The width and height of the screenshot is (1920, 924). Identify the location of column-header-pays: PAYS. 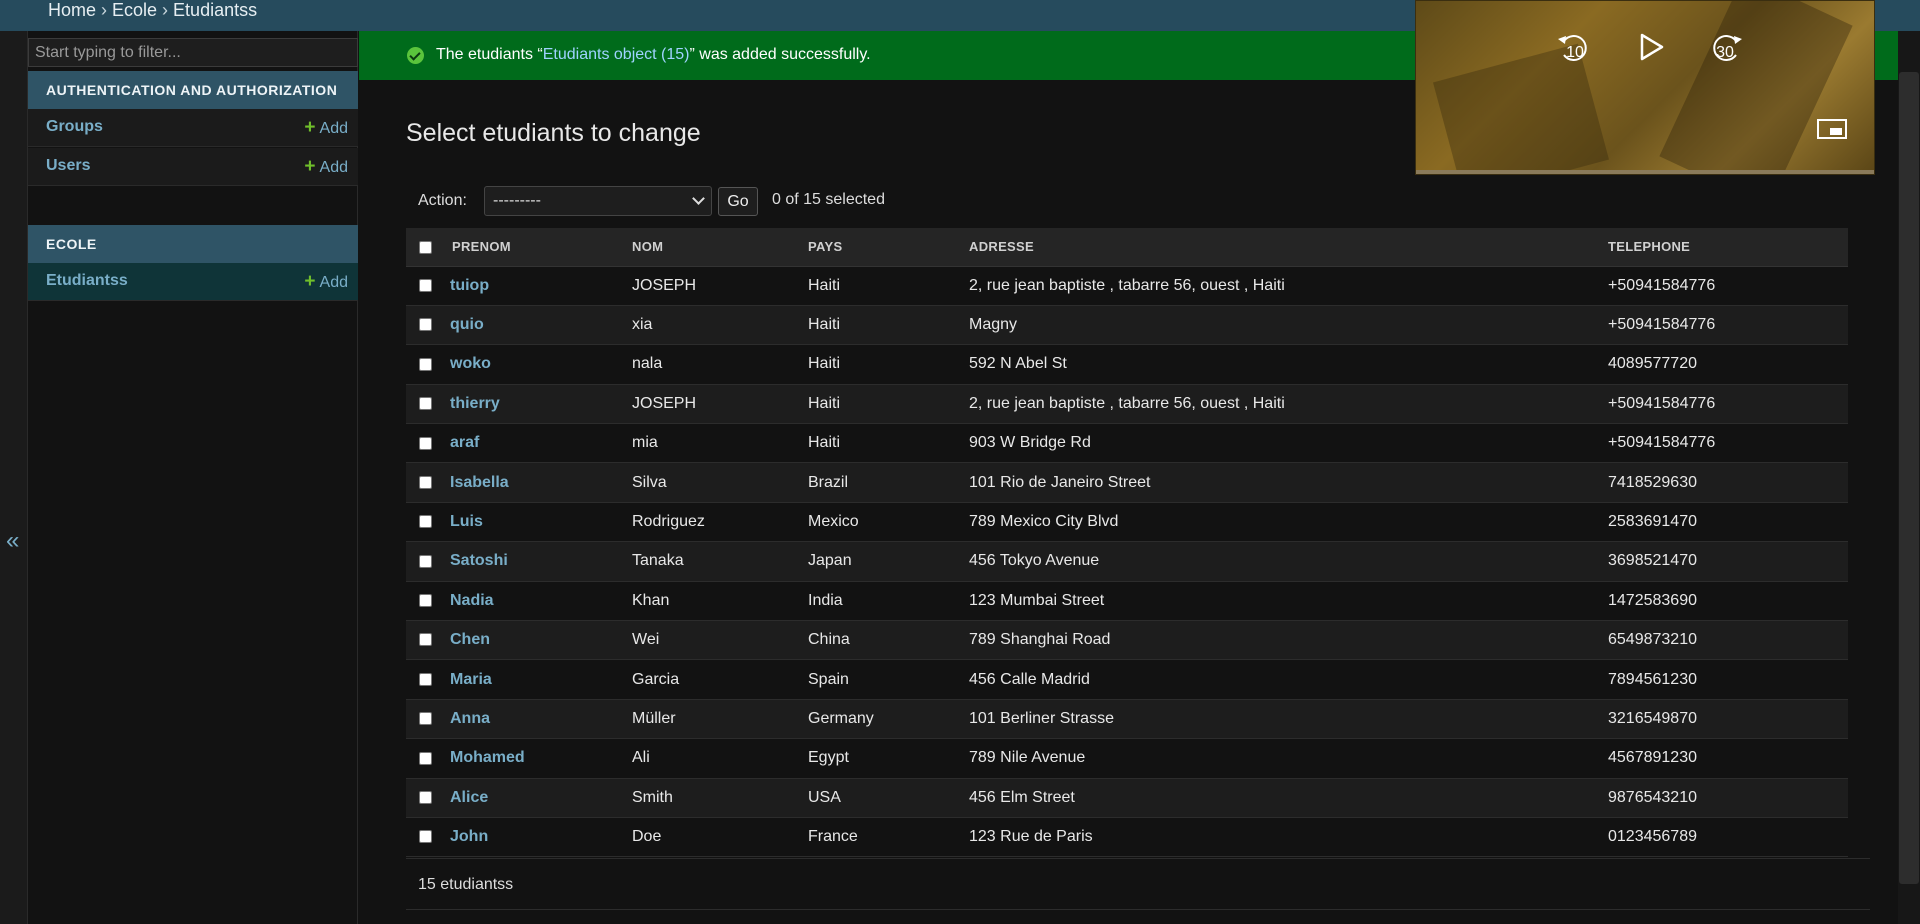
(888, 247).